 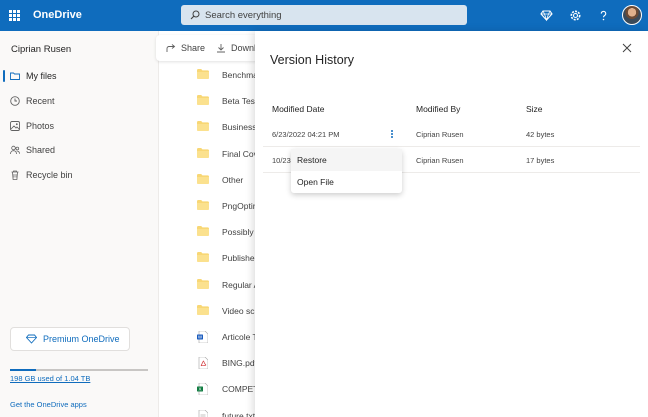 What do you see at coordinates (210, 389) in the screenshot?
I see `list-item: X COMPETI` at bounding box center [210, 389].